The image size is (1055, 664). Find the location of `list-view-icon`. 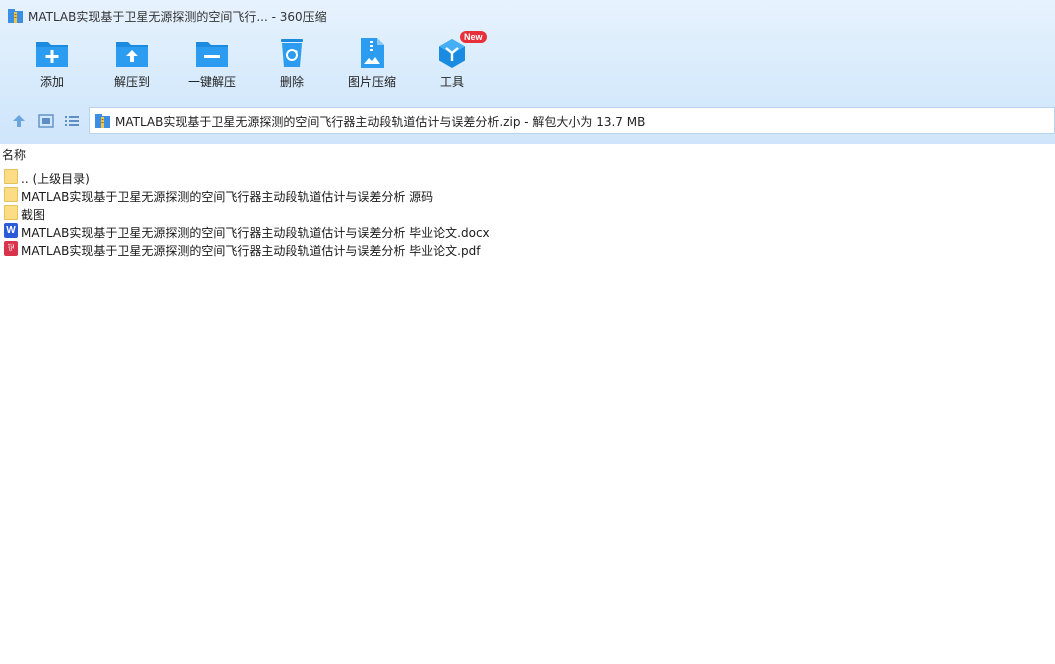

list-view-icon is located at coordinates (72, 121).